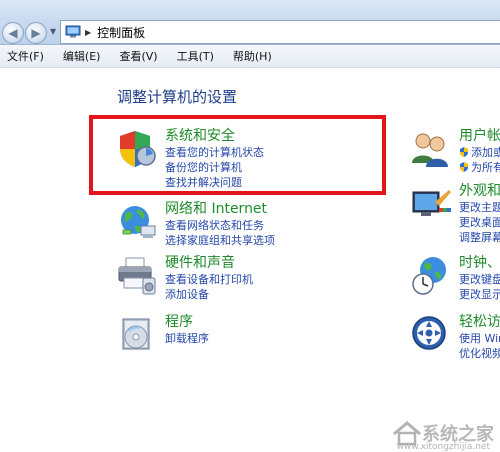  Describe the element at coordinates (479, 191) in the screenshot. I see `category-title-appearance: 外观和` at that location.